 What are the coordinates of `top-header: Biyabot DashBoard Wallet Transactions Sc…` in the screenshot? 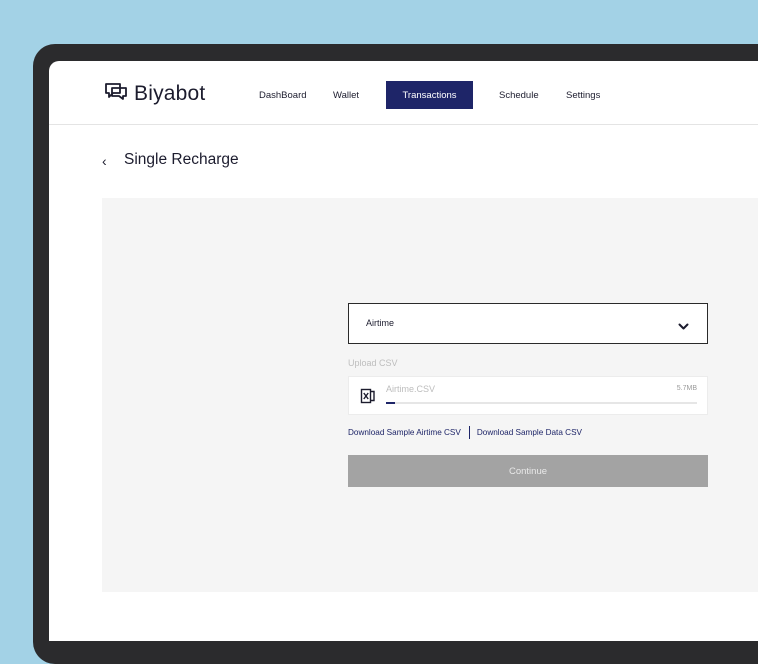 It's located at (403, 93).